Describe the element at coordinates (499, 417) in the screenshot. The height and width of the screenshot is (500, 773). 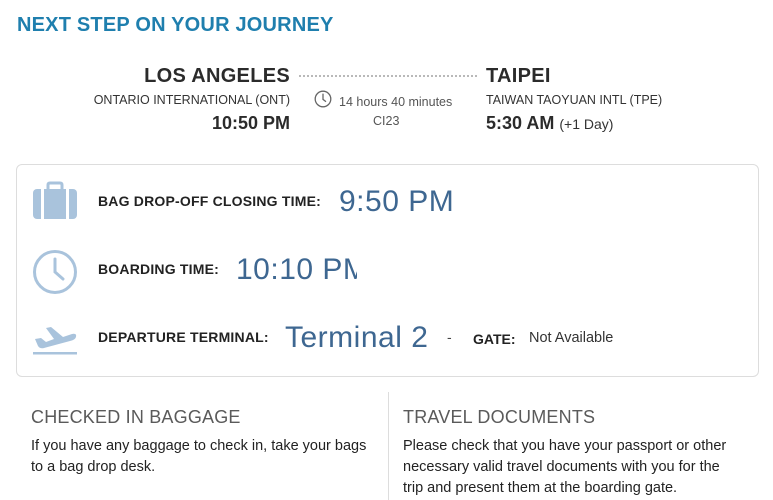
I see `travel-documents-title: TRAVEL DOCUMENTS` at that location.